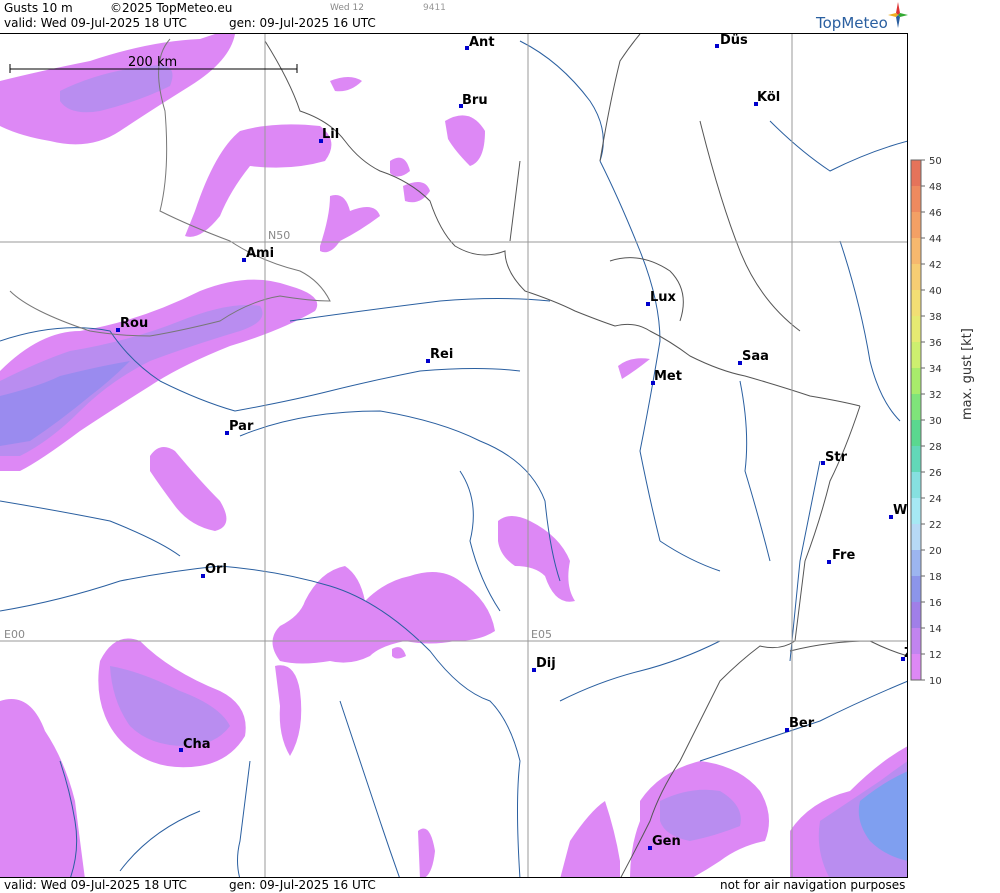 This screenshot has height=893, width=1000. I want to click on svg-text: Ami, so click(260, 253).